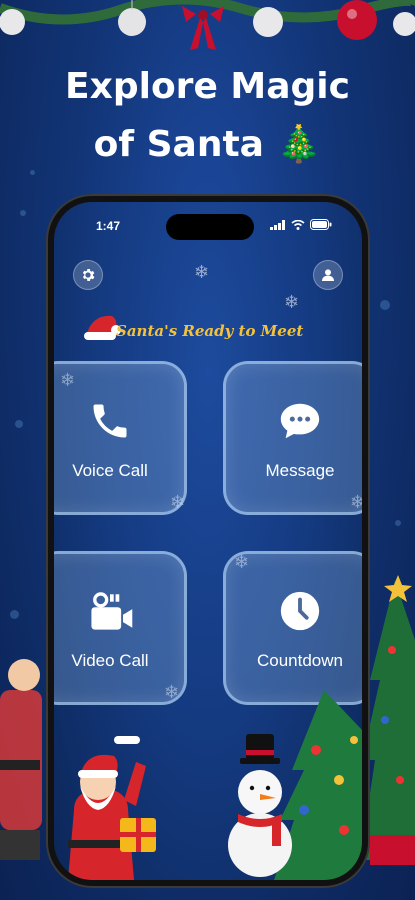  Describe the element at coordinates (207, 144) in the screenshot. I see `headline-line-2: of Santa 🎄` at that location.